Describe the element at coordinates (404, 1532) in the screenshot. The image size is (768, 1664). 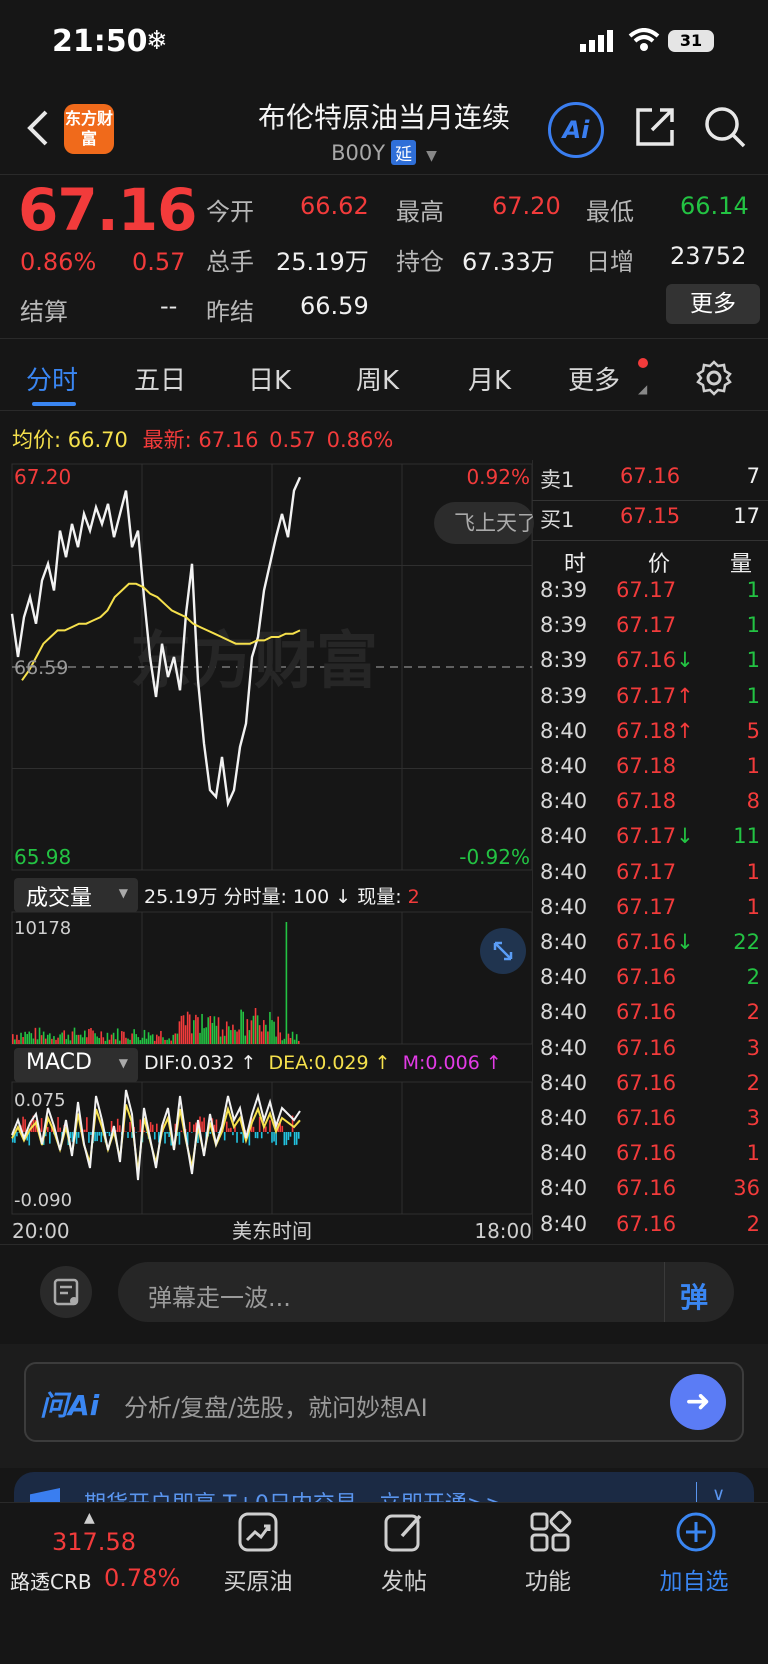
I see `compose-icon` at that location.